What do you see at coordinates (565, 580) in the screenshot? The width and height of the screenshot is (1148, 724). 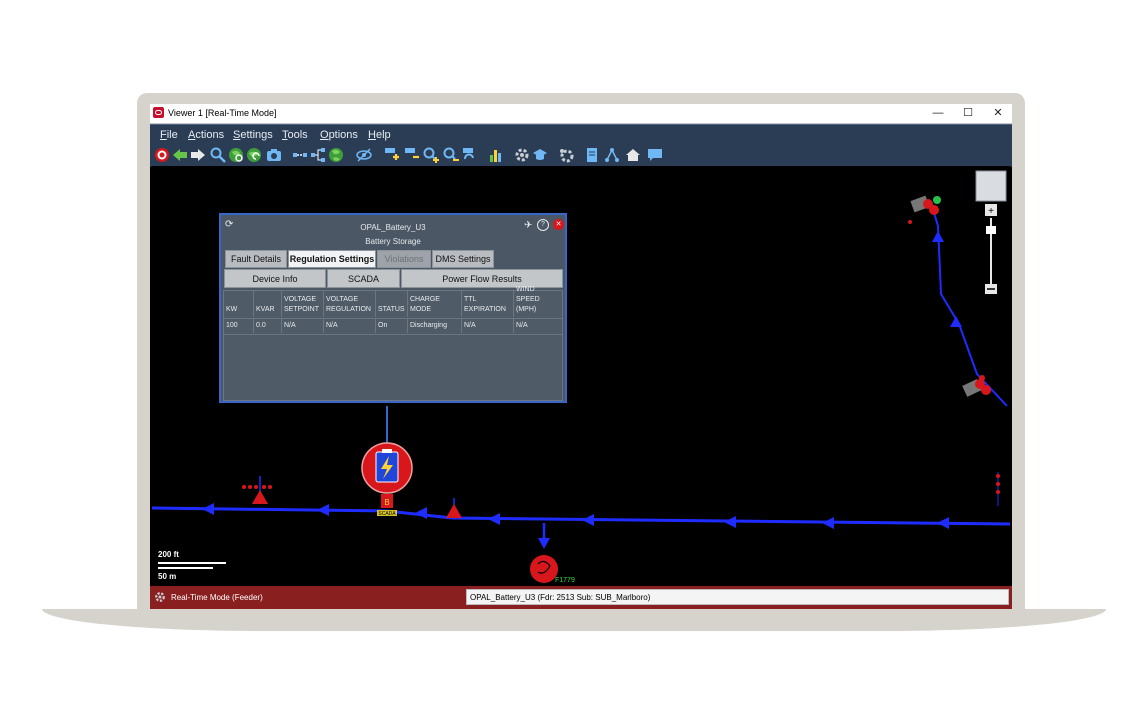 I see `feeder-label: F1779` at bounding box center [565, 580].